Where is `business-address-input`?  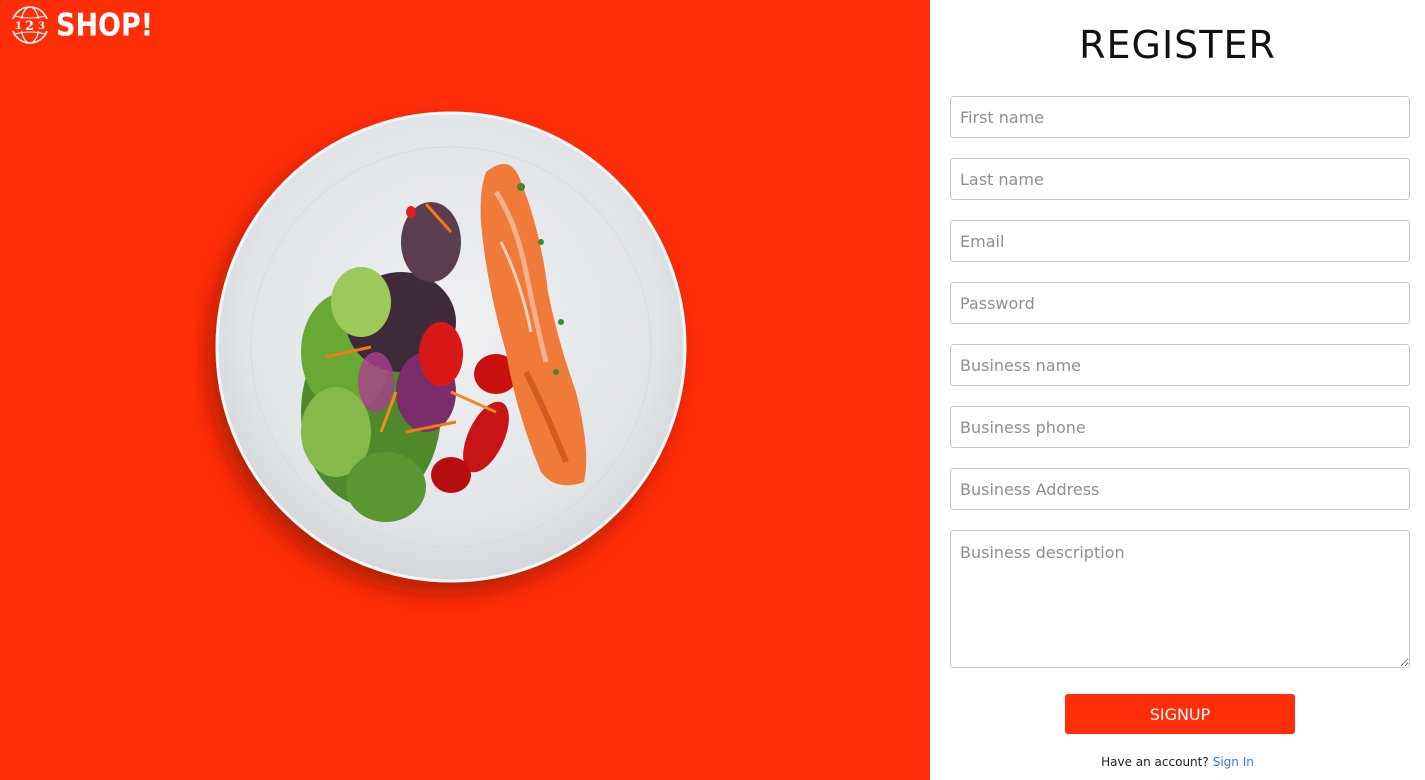 business-address-input is located at coordinates (1180, 489).